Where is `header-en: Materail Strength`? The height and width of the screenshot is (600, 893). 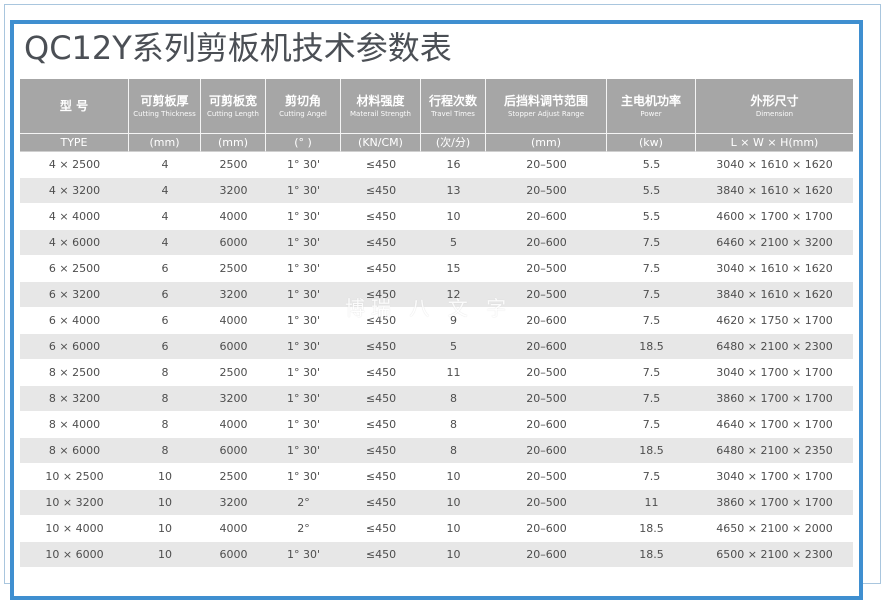 header-en: Materail Strength is located at coordinates (380, 113).